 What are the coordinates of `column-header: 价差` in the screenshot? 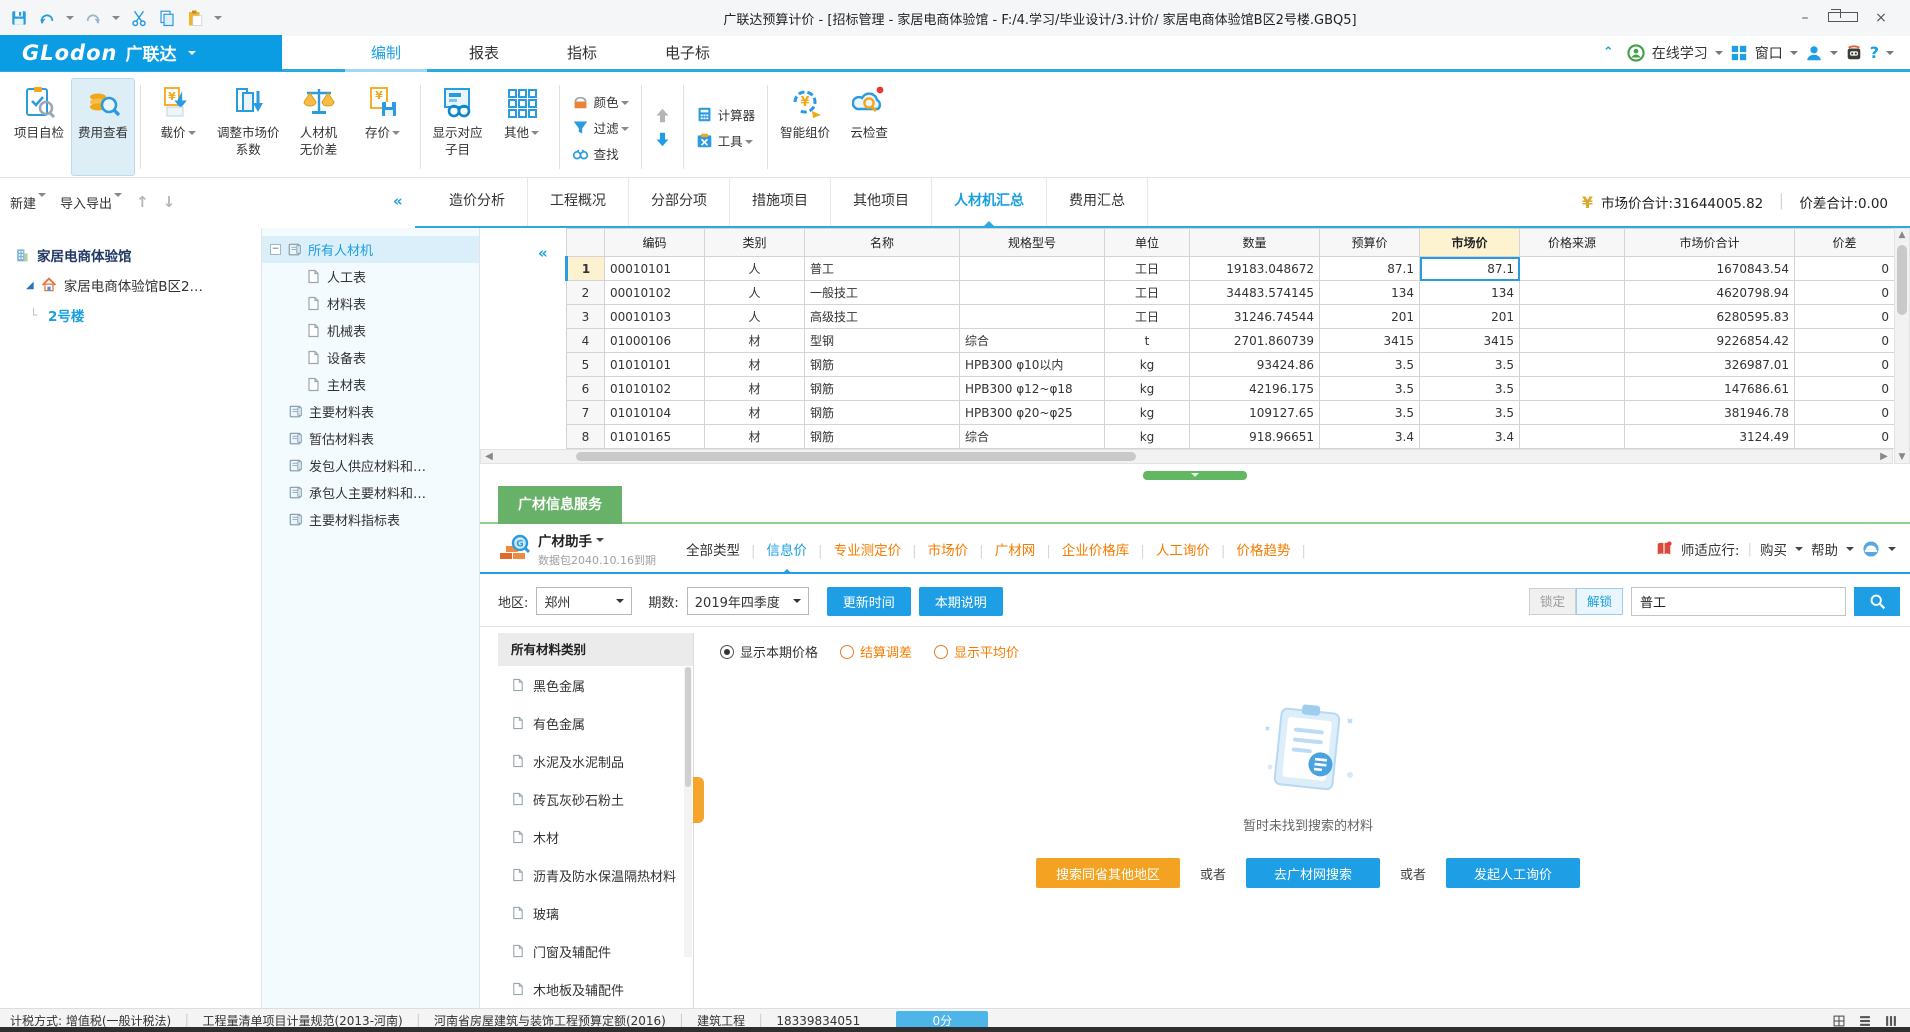 It's located at (1844, 242).